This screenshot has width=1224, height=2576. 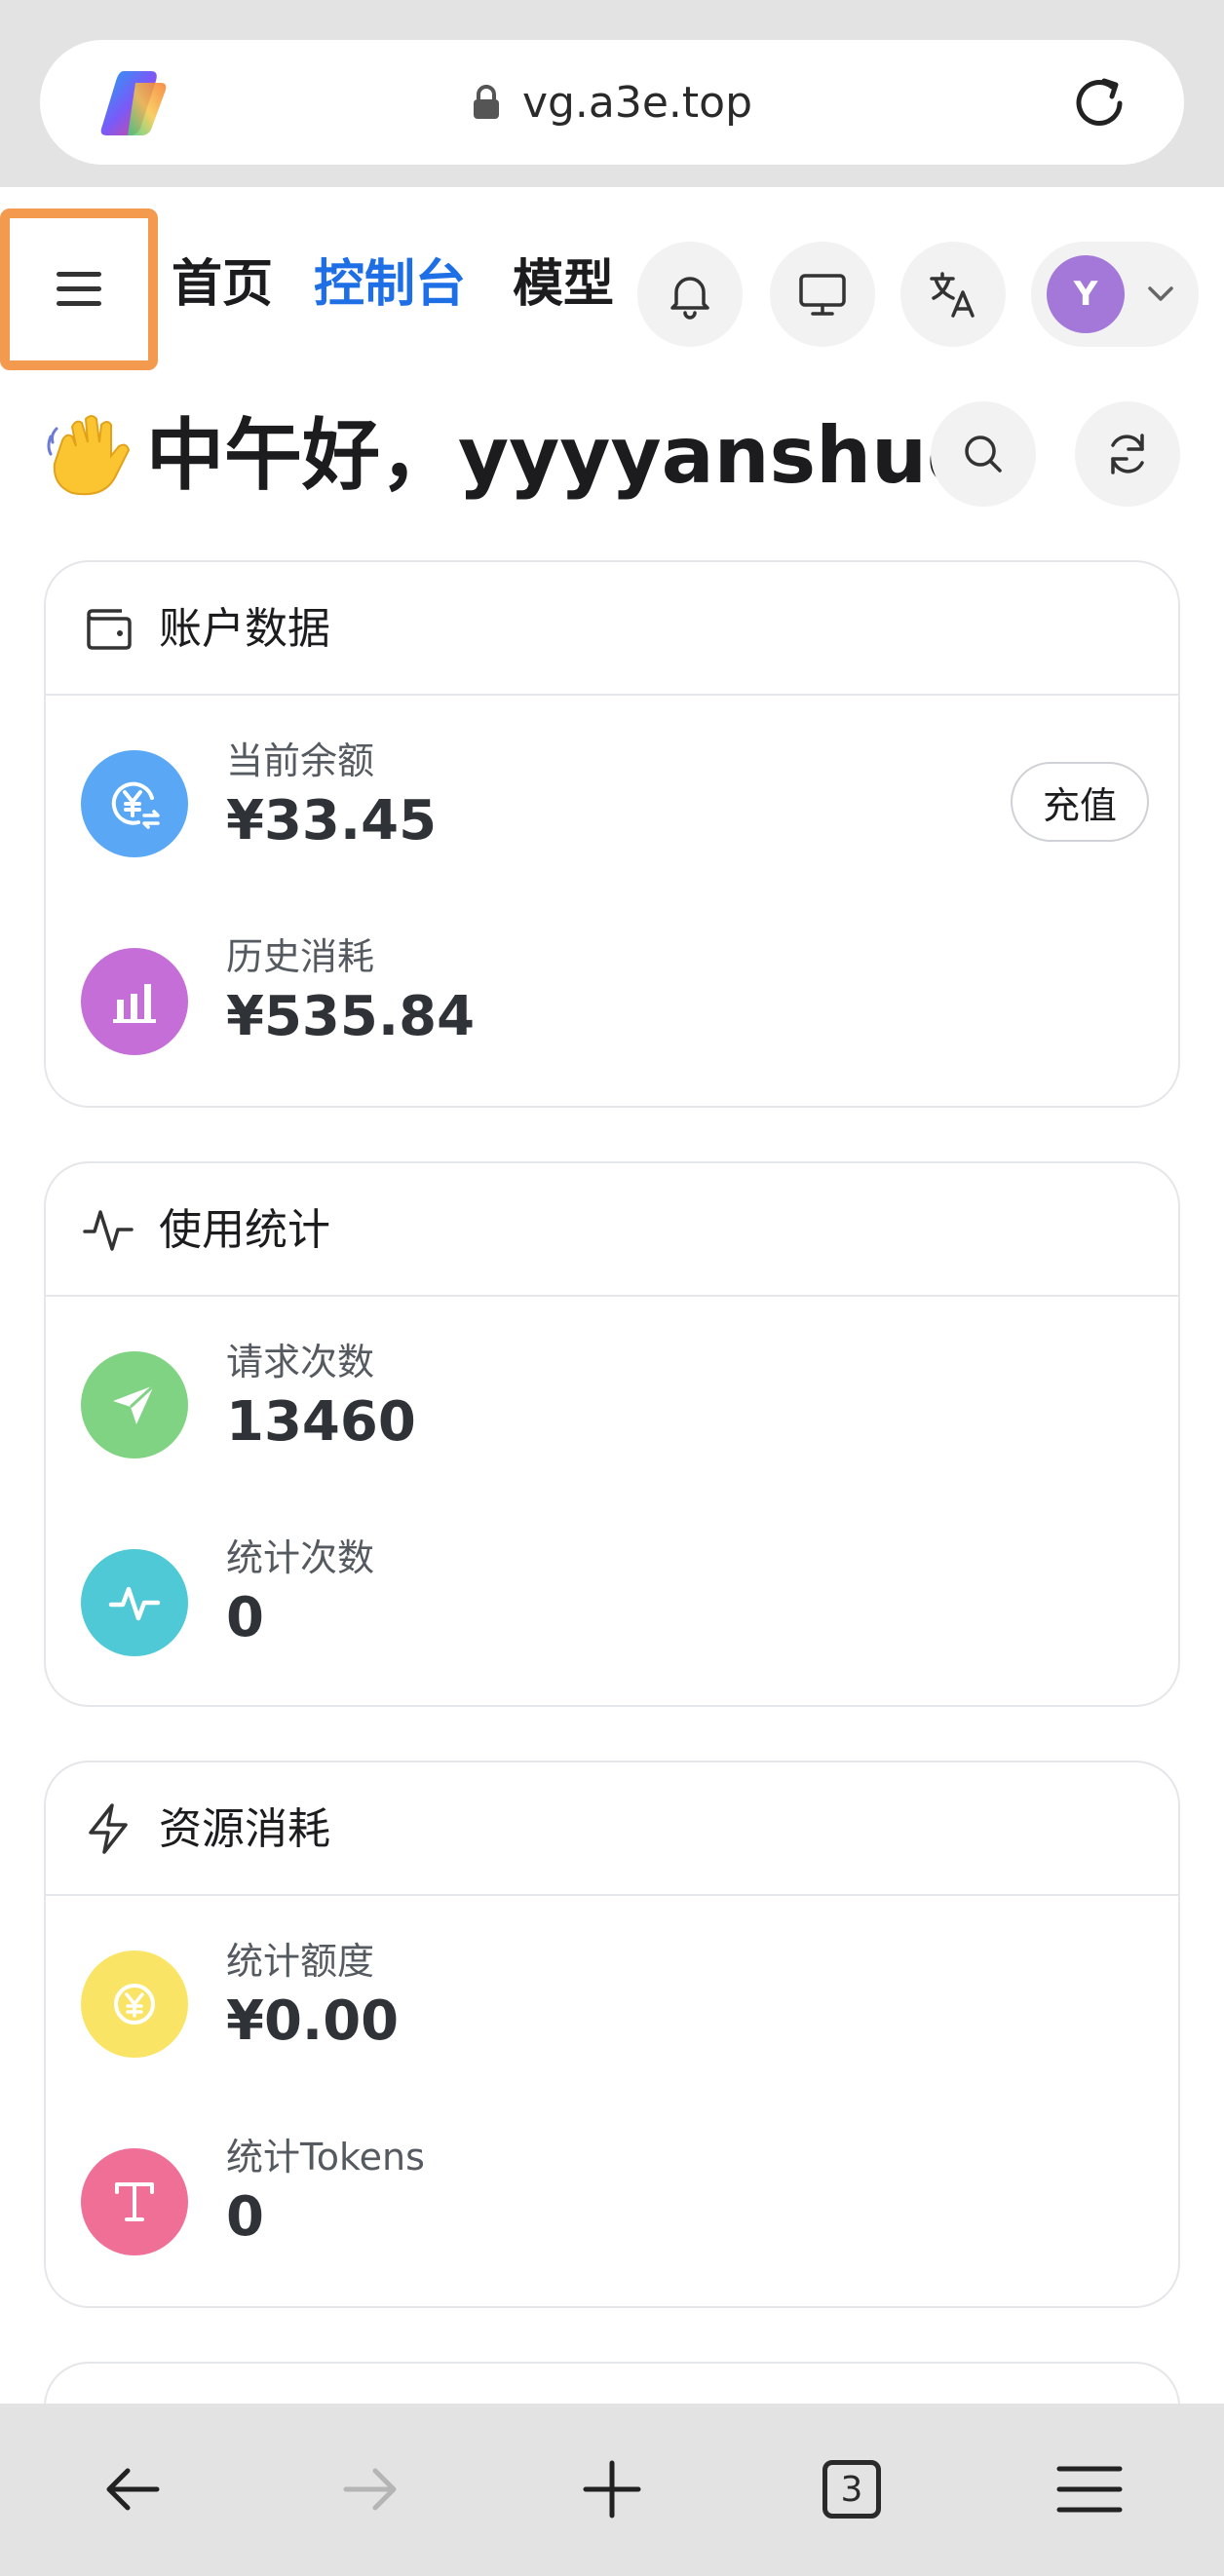 What do you see at coordinates (351, 1017) in the screenshot?
I see `history-value: ¥535.84` at bounding box center [351, 1017].